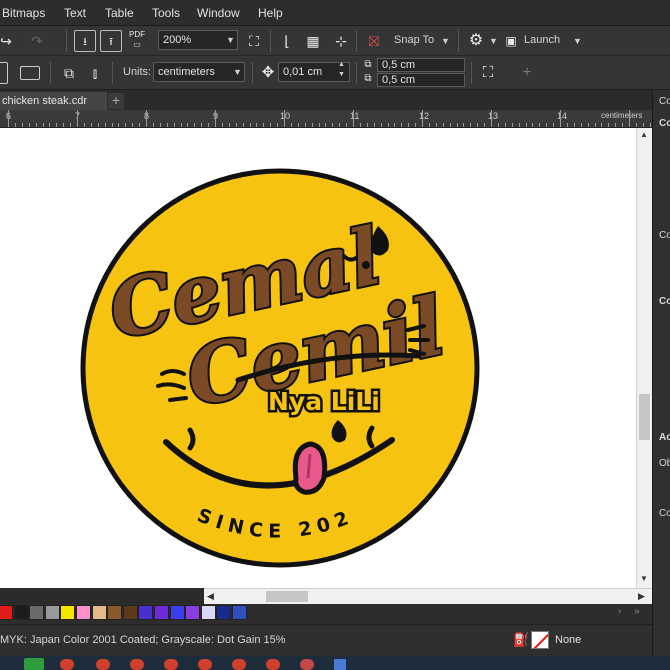  Describe the element at coordinates (270, 13) in the screenshot. I see `menu-help: Help` at that location.